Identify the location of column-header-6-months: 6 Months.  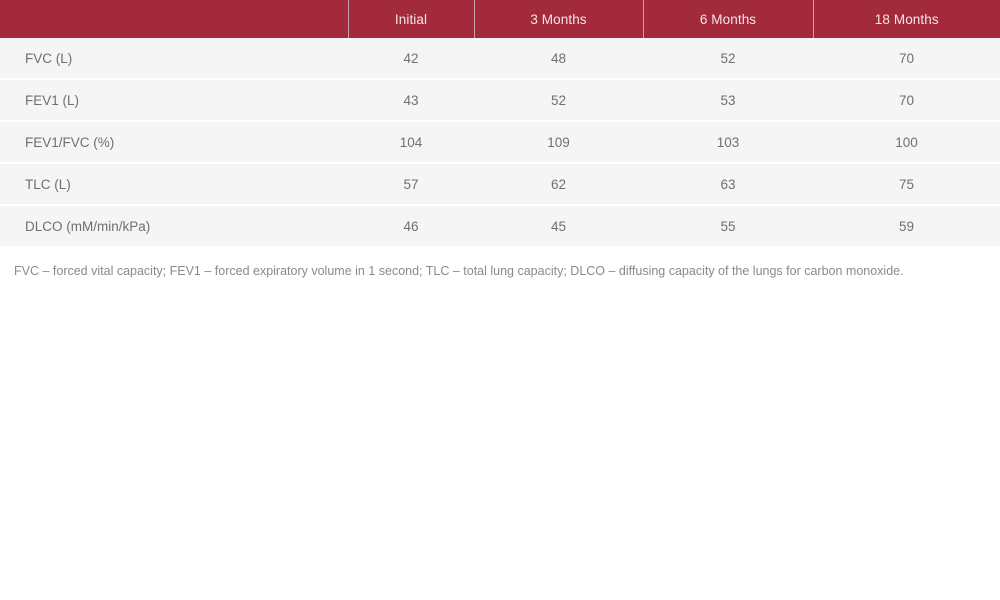
(728, 19).